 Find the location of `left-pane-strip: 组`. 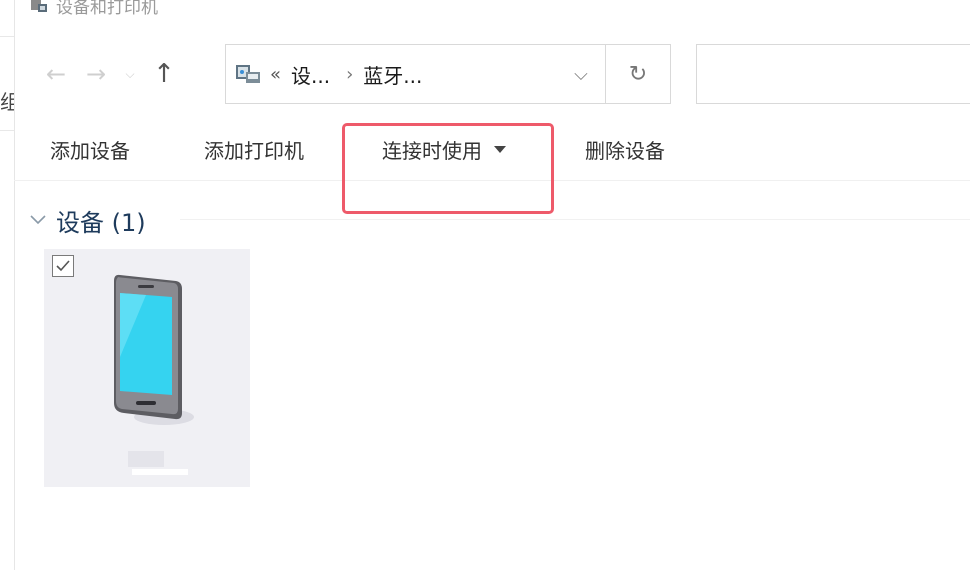

left-pane-strip: 组 is located at coordinates (7, 285).